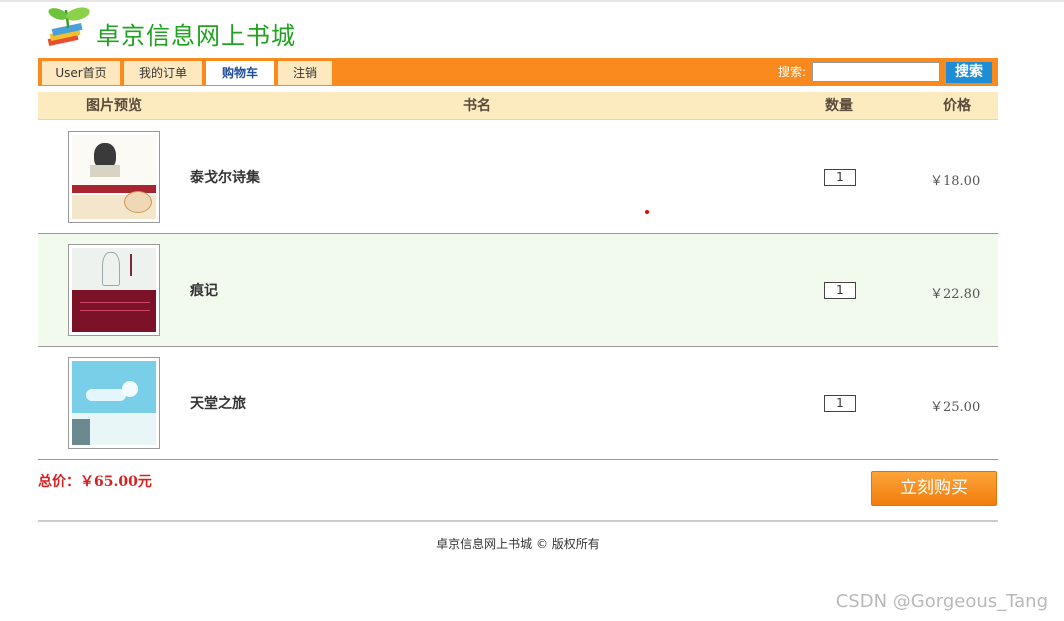 The image size is (1064, 621). I want to click on book-title: 痕记, so click(204, 290).